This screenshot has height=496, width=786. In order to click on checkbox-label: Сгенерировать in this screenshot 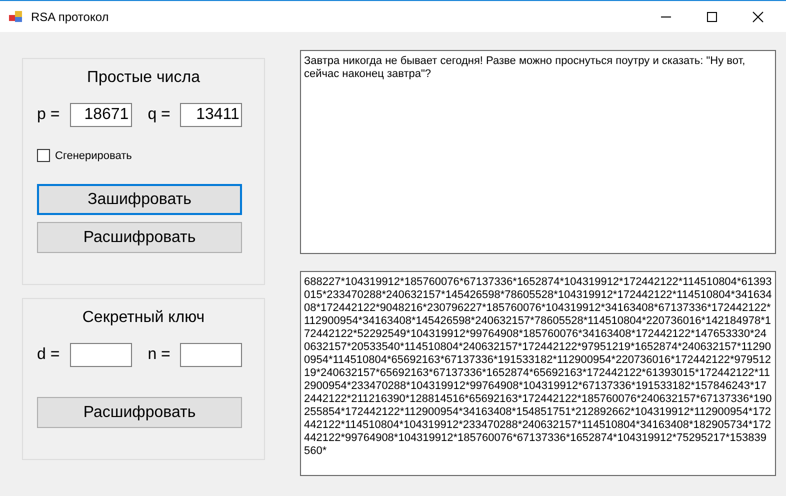, I will do `click(93, 156)`.